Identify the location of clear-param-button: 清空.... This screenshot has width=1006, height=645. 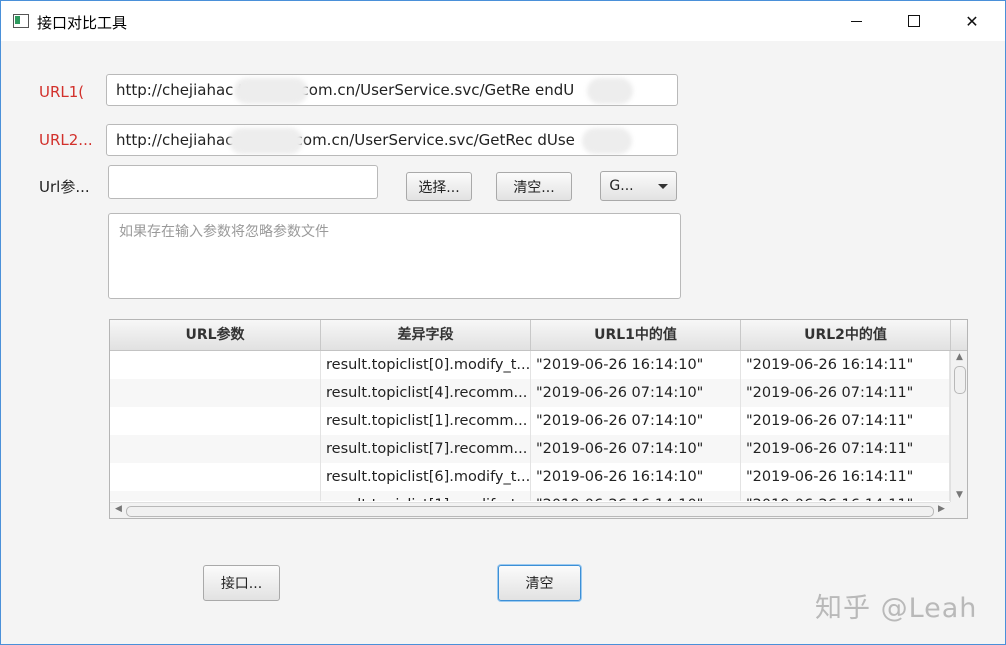
(534, 186).